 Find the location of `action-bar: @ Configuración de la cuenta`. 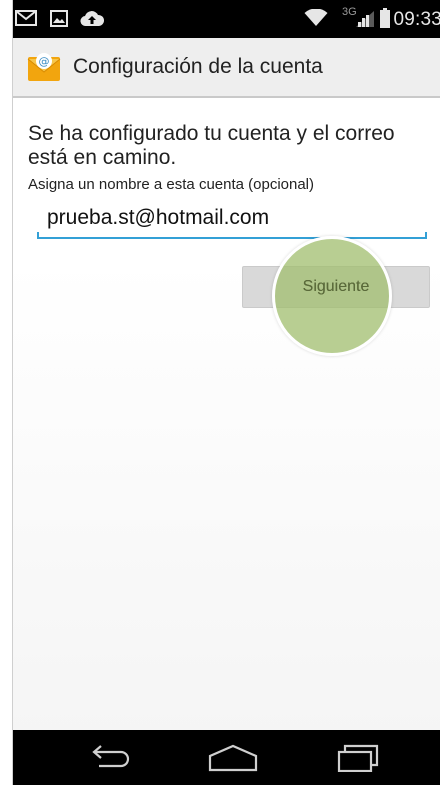

action-bar: @ Configuración de la cuenta is located at coordinates (226, 68).